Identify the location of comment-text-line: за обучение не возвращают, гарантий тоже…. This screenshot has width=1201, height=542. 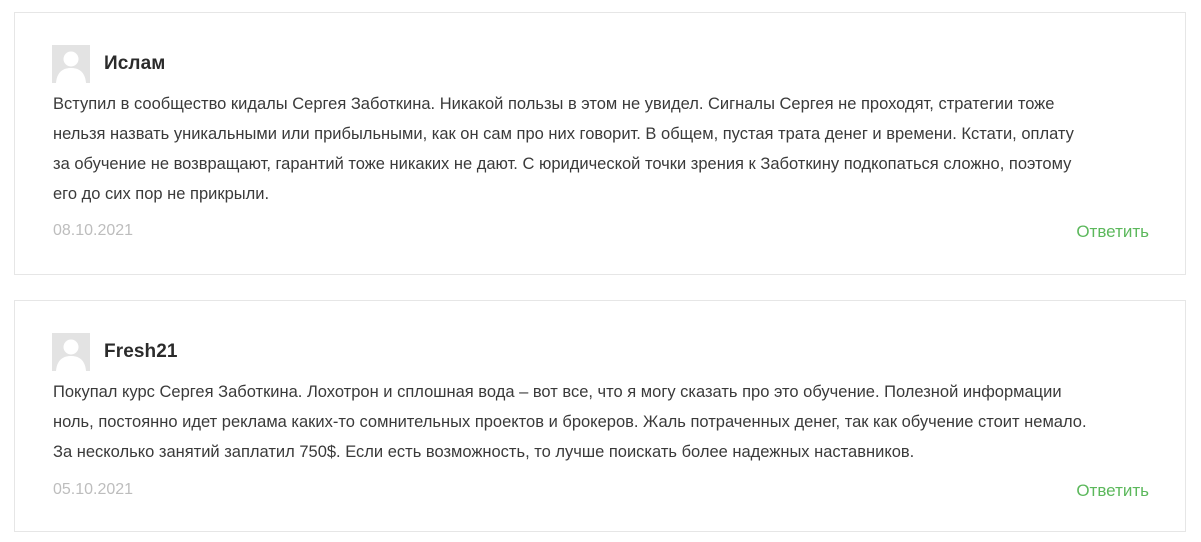
(562, 164).